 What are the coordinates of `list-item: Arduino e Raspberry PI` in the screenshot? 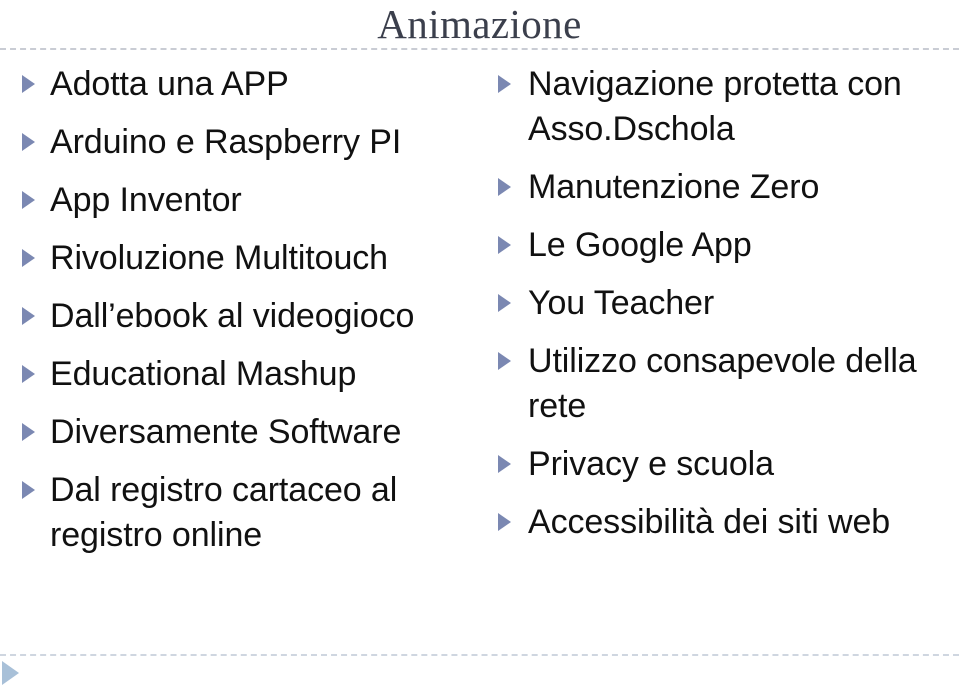 It's located at (245, 142).